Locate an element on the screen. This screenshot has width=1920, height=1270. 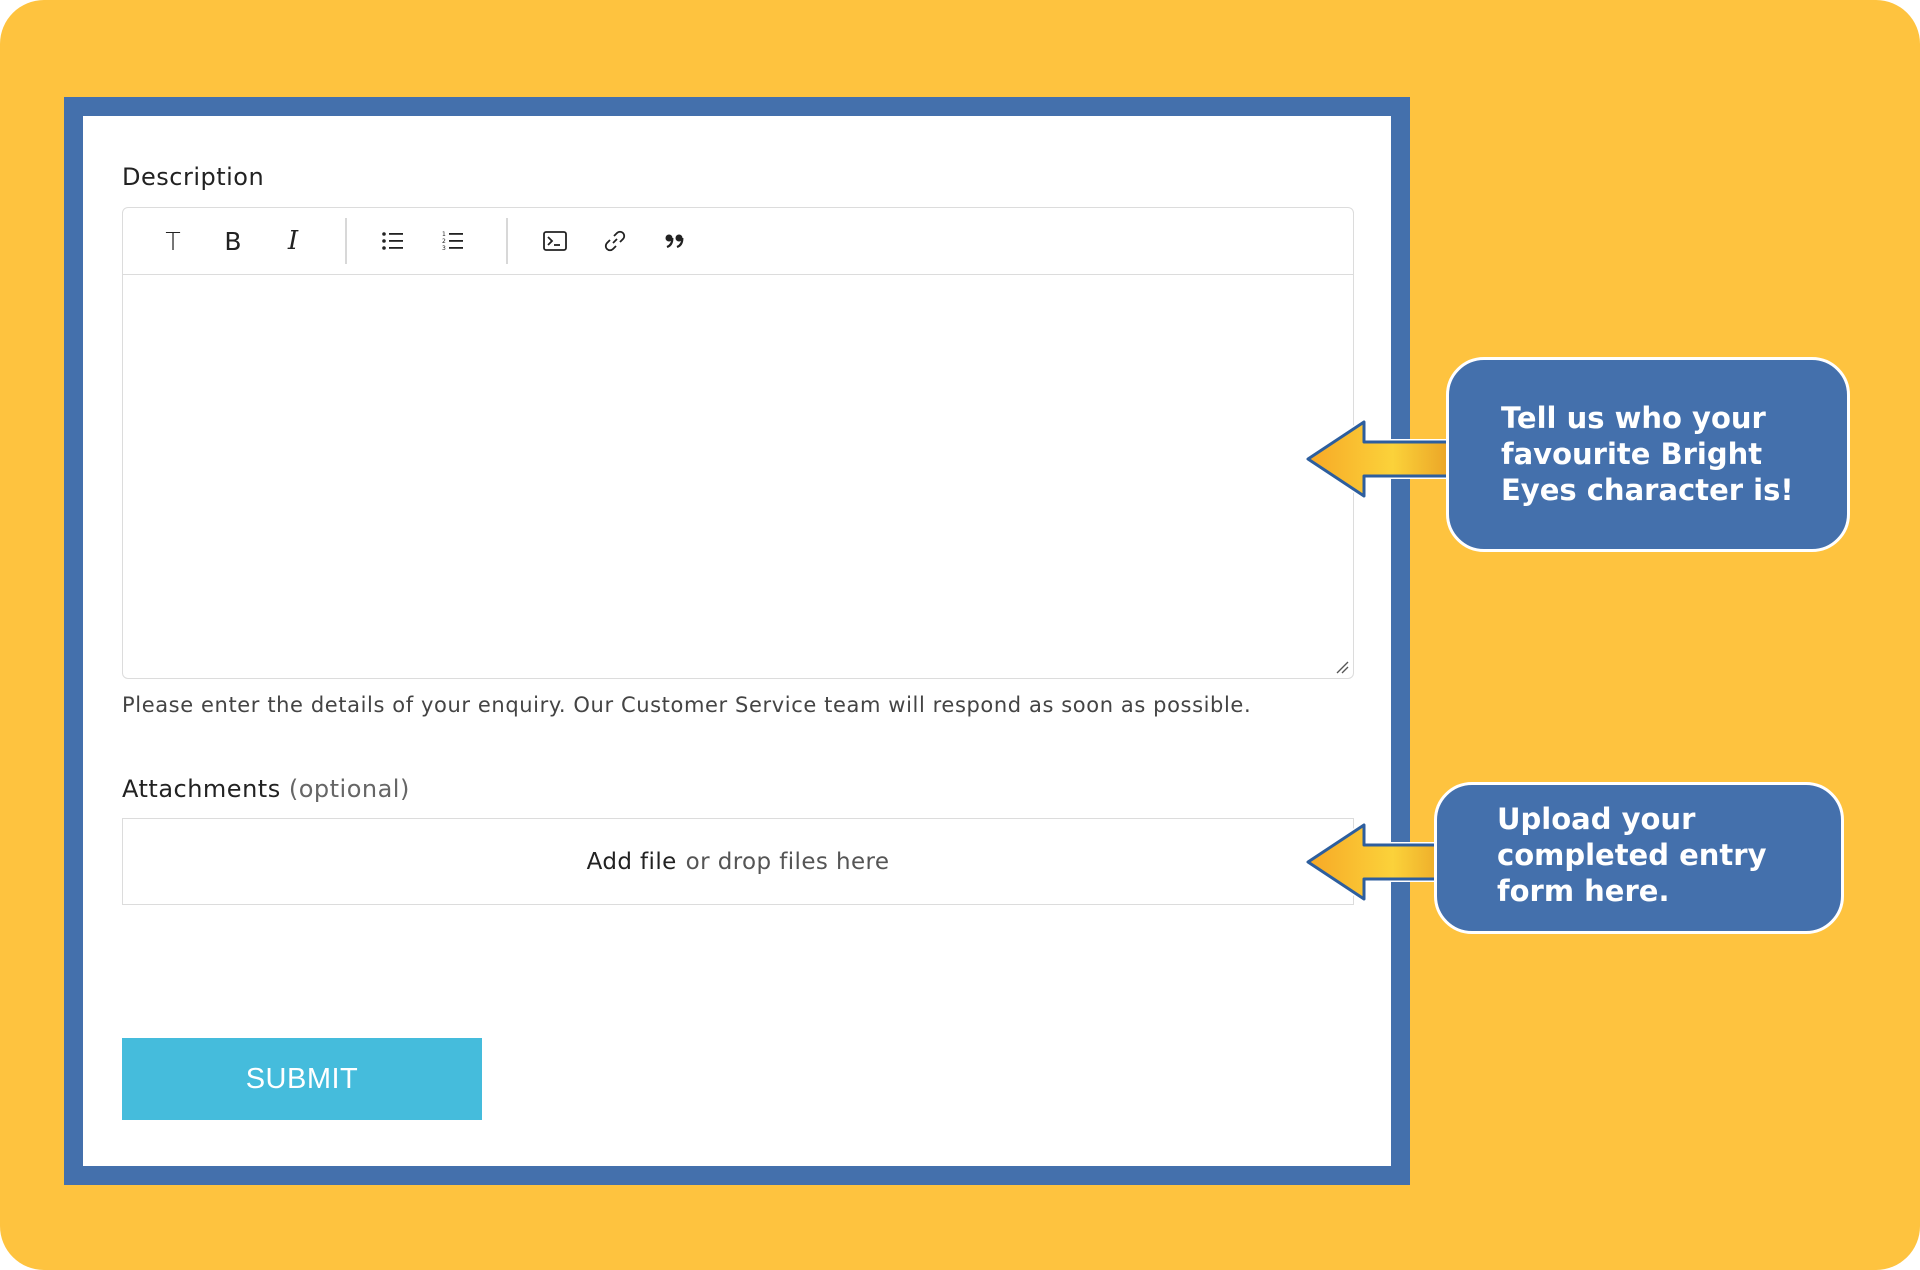
bold-button: B is located at coordinates (233, 241).